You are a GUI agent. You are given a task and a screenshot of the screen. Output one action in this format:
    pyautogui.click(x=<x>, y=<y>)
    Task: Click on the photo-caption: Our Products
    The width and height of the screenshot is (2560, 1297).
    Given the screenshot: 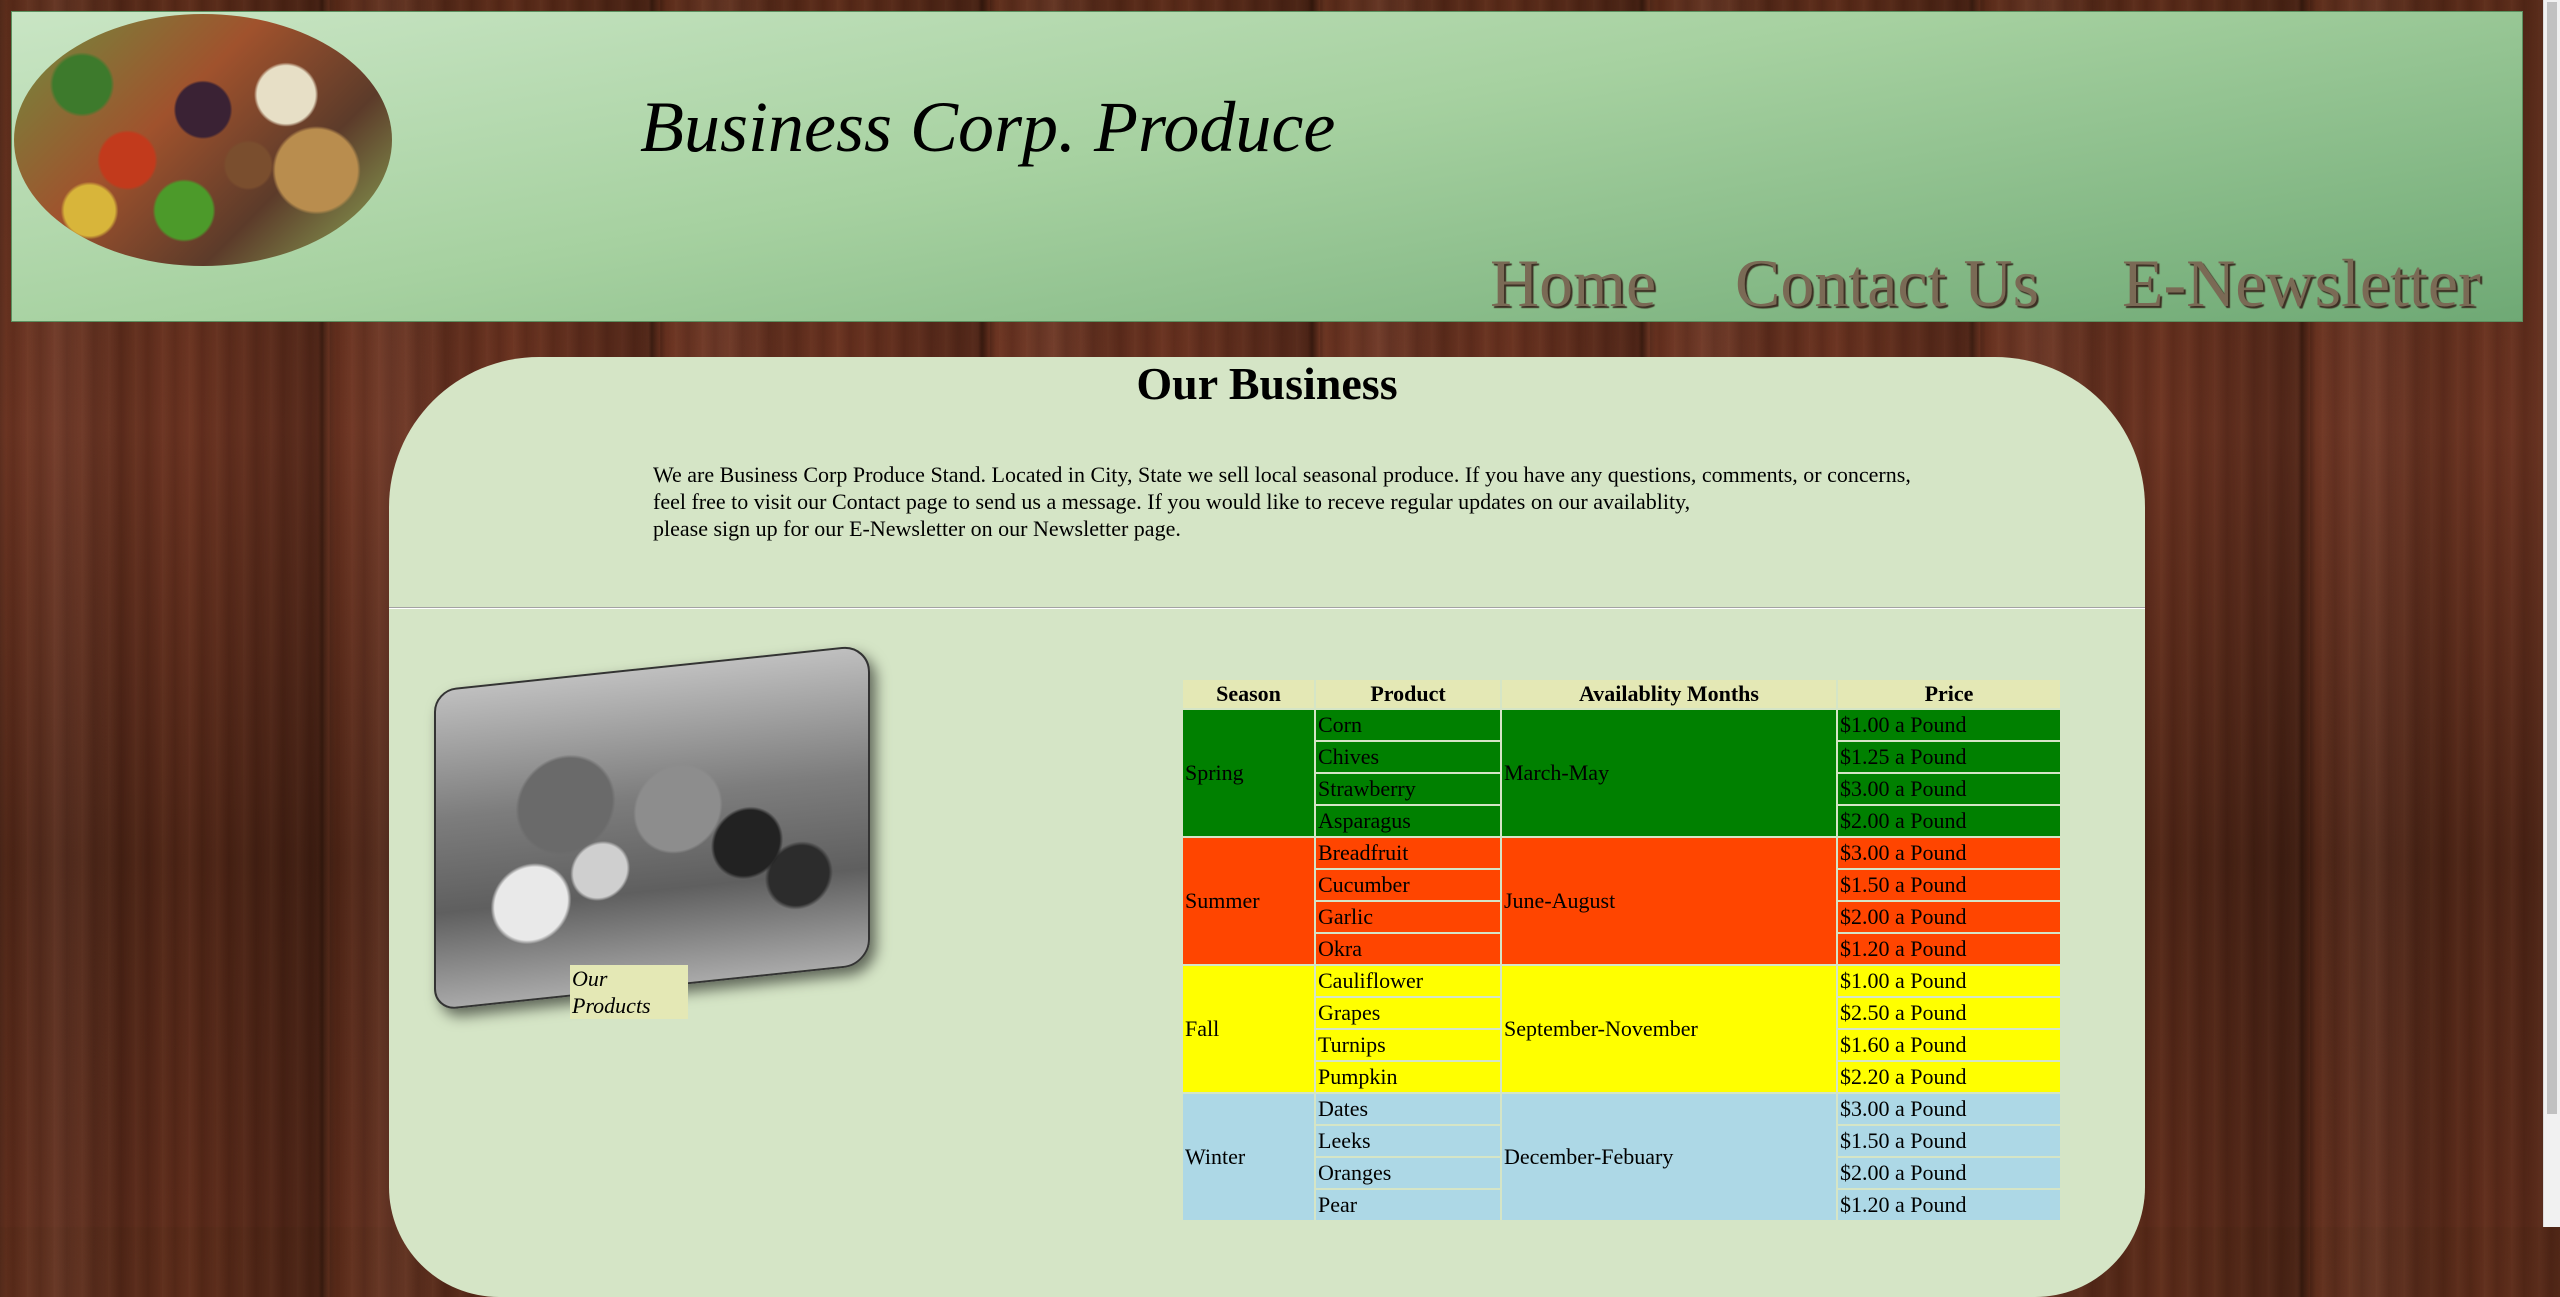 What is the action you would take?
    pyautogui.click(x=629, y=992)
    